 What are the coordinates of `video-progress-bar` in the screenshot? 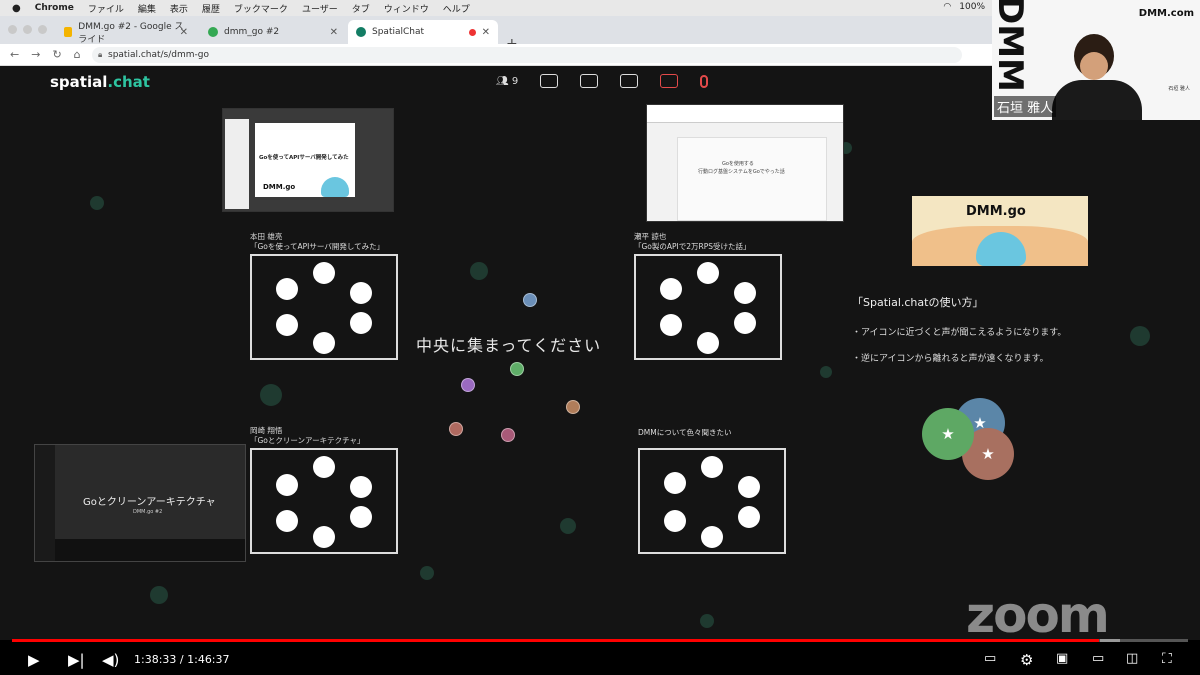 It's located at (600, 640).